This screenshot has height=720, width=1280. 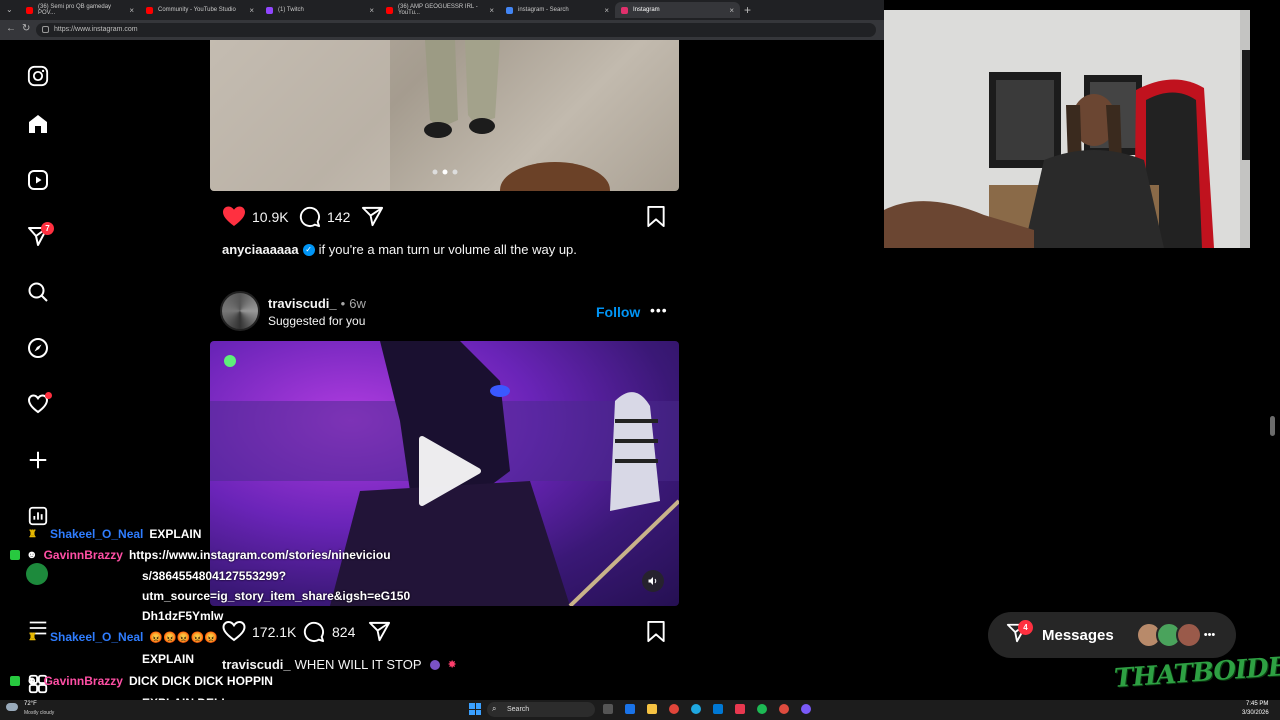 I want to click on discord-icon, so click(x=806, y=709).